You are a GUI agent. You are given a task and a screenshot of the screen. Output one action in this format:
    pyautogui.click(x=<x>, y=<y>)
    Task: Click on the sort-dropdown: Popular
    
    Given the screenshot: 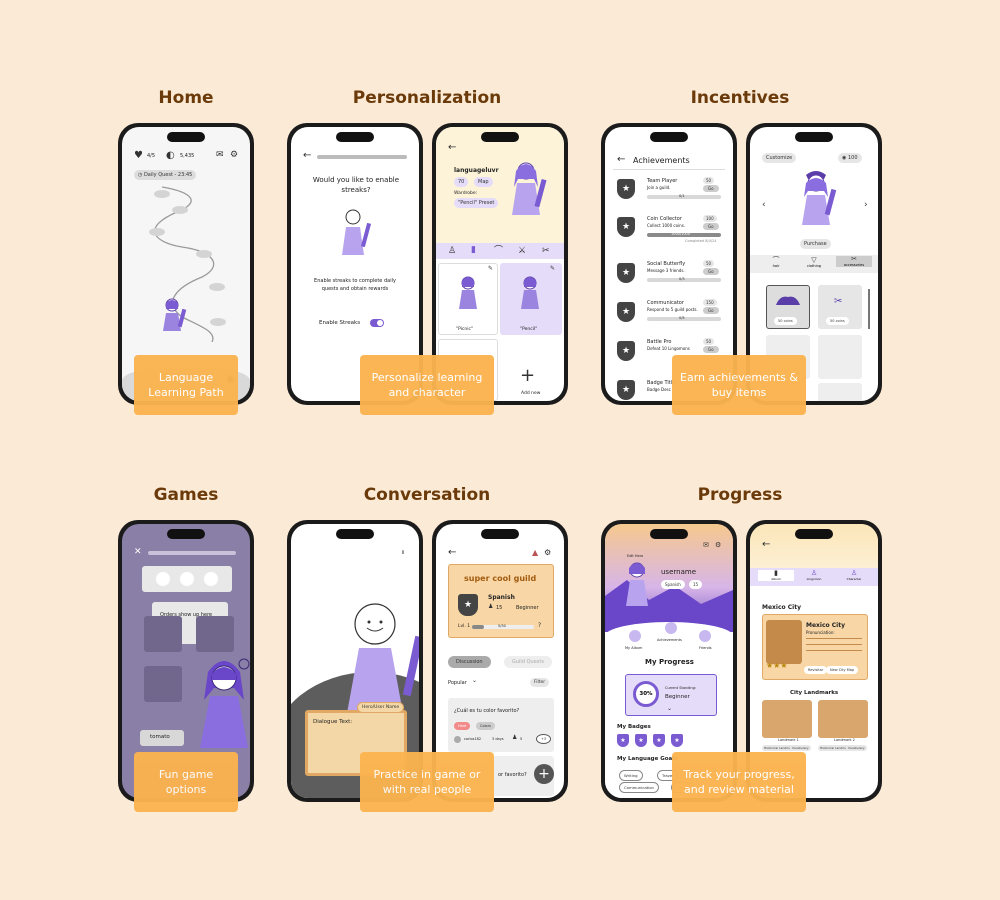 What is the action you would take?
    pyautogui.click(x=457, y=683)
    